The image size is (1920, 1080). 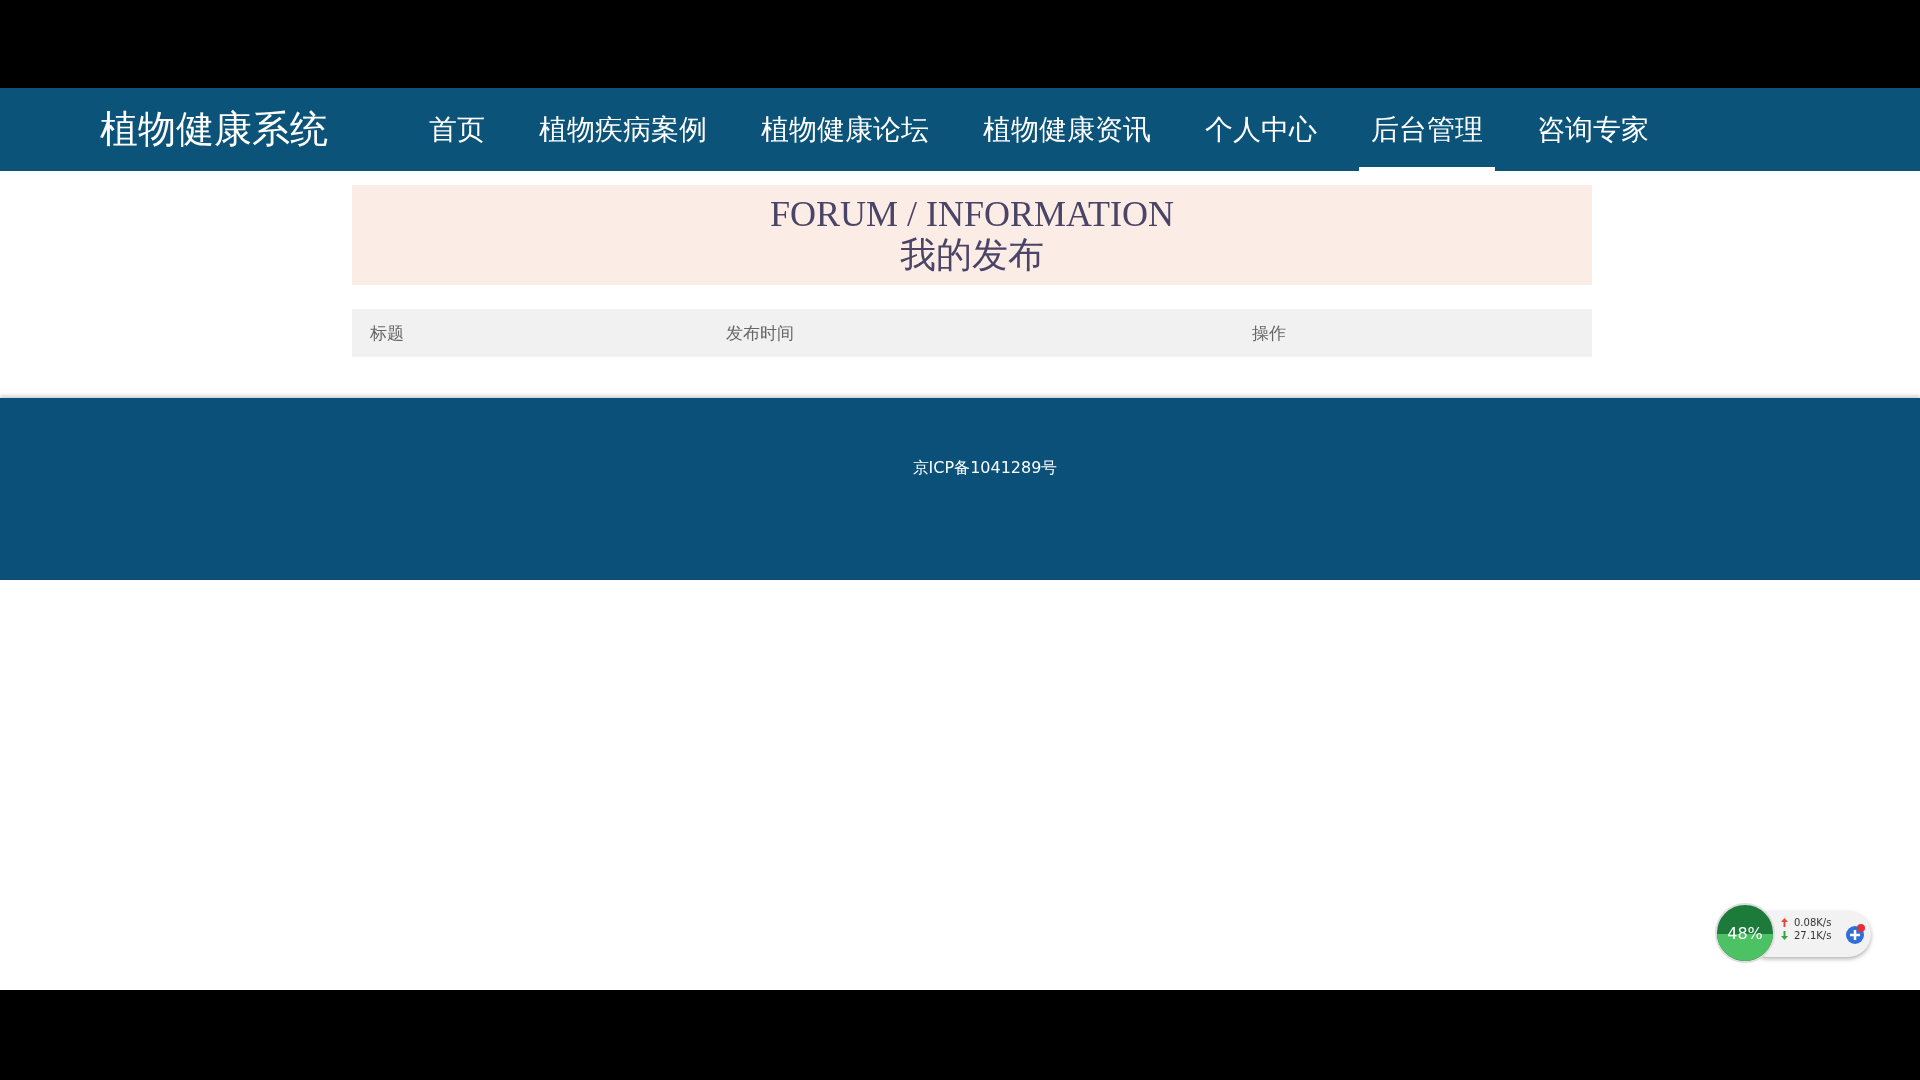 I want to click on nav-tab: 植物疾病案例, so click(x=623, y=129).